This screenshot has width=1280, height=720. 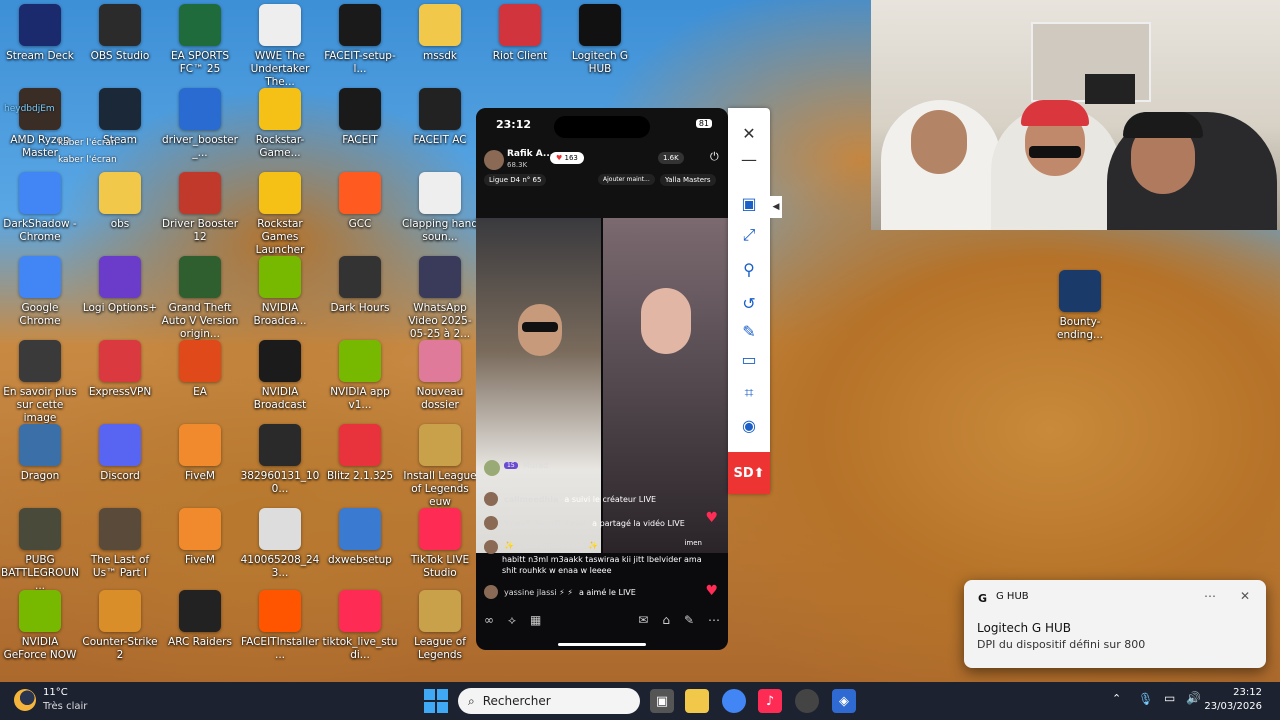 What do you see at coordinates (749, 425) in the screenshot?
I see `record-icon: ◉` at bounding box center [749, 425].